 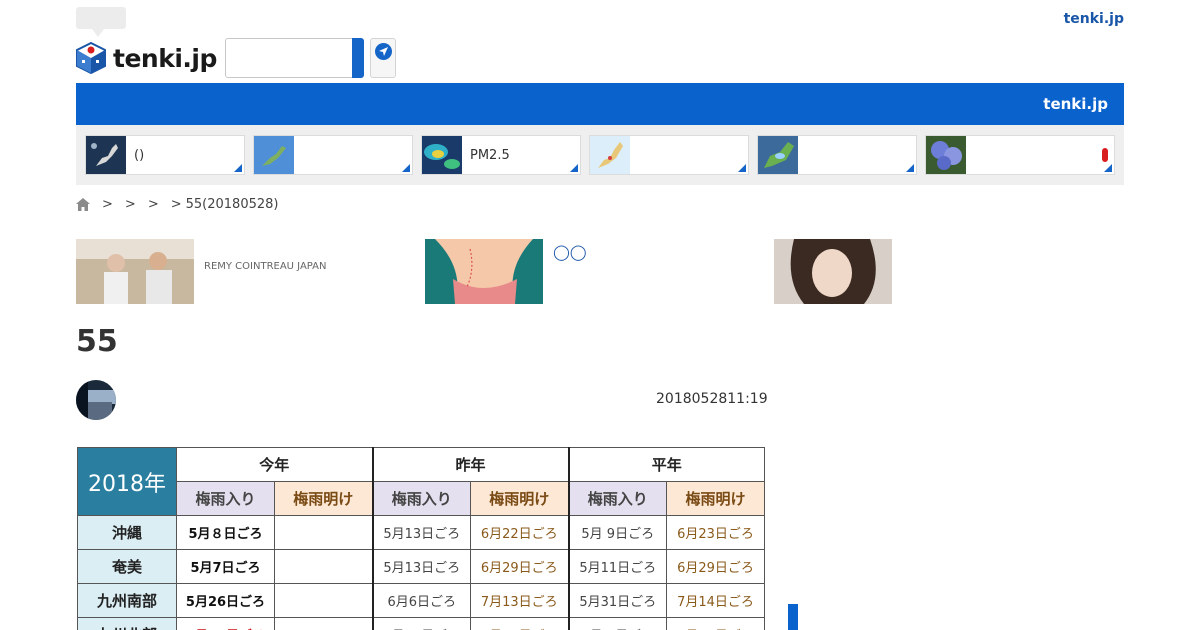 I want to click on region-cell: 沖縄, so click(x=127, y=532).